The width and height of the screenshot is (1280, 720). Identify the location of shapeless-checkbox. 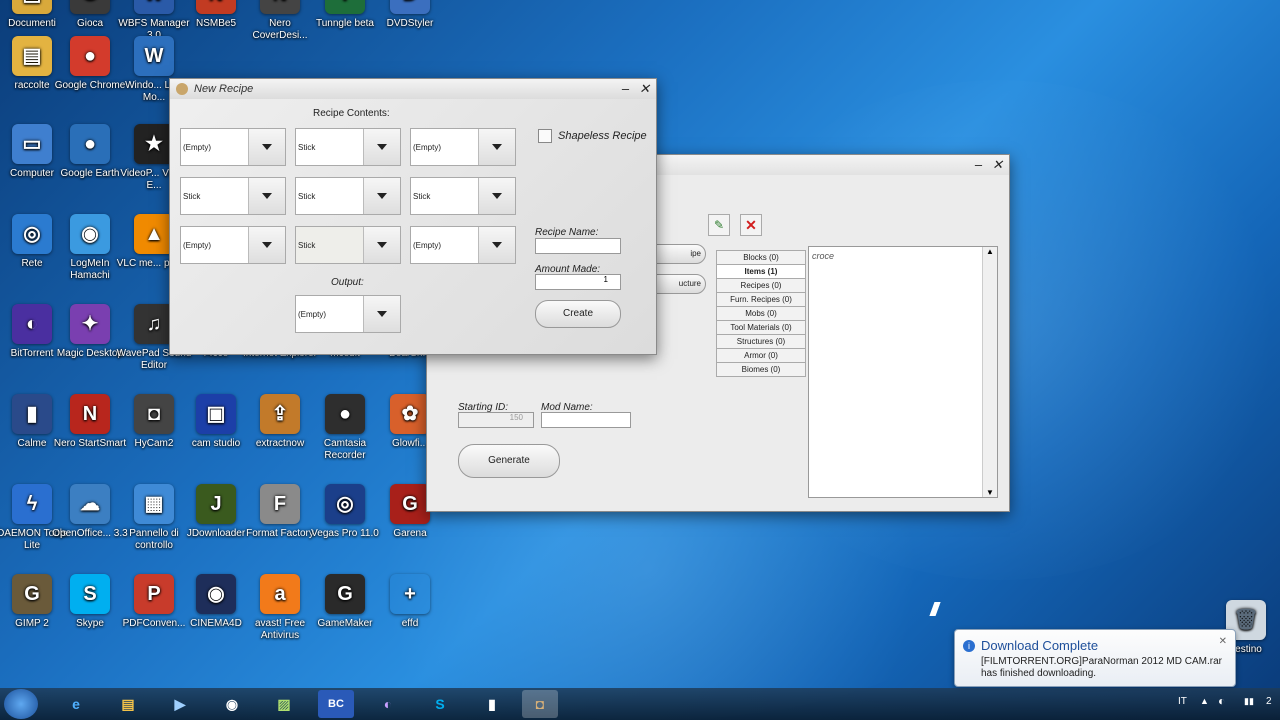
(545, 136).